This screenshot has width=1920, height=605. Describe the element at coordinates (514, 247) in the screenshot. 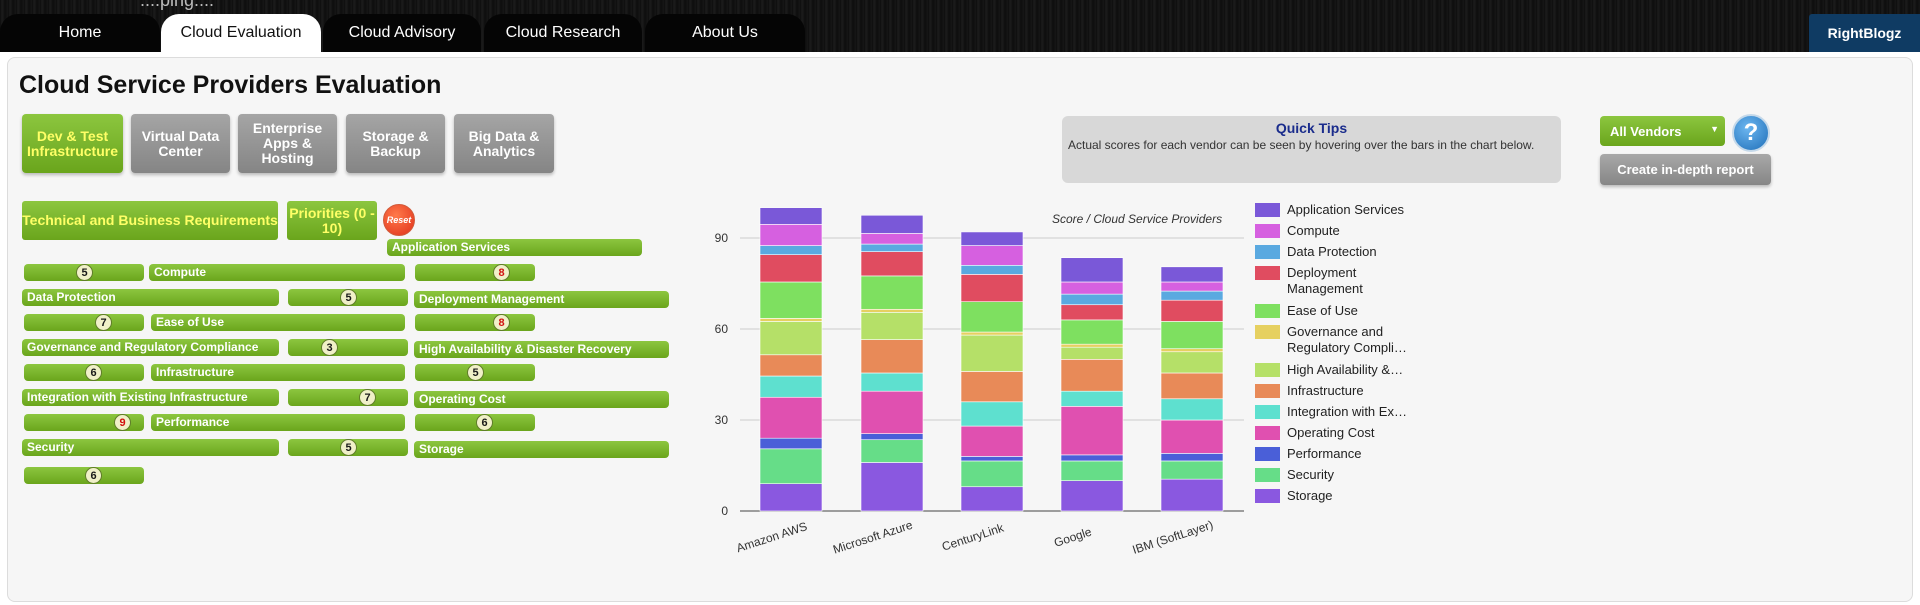

I see `requirement-application-services: Application Services` at that location.